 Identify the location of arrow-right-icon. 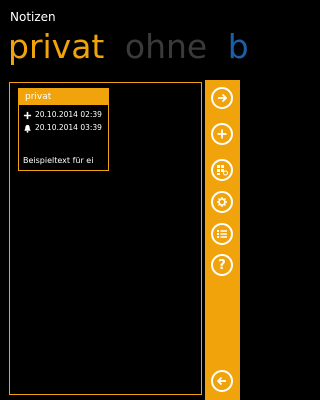
(223, 98).